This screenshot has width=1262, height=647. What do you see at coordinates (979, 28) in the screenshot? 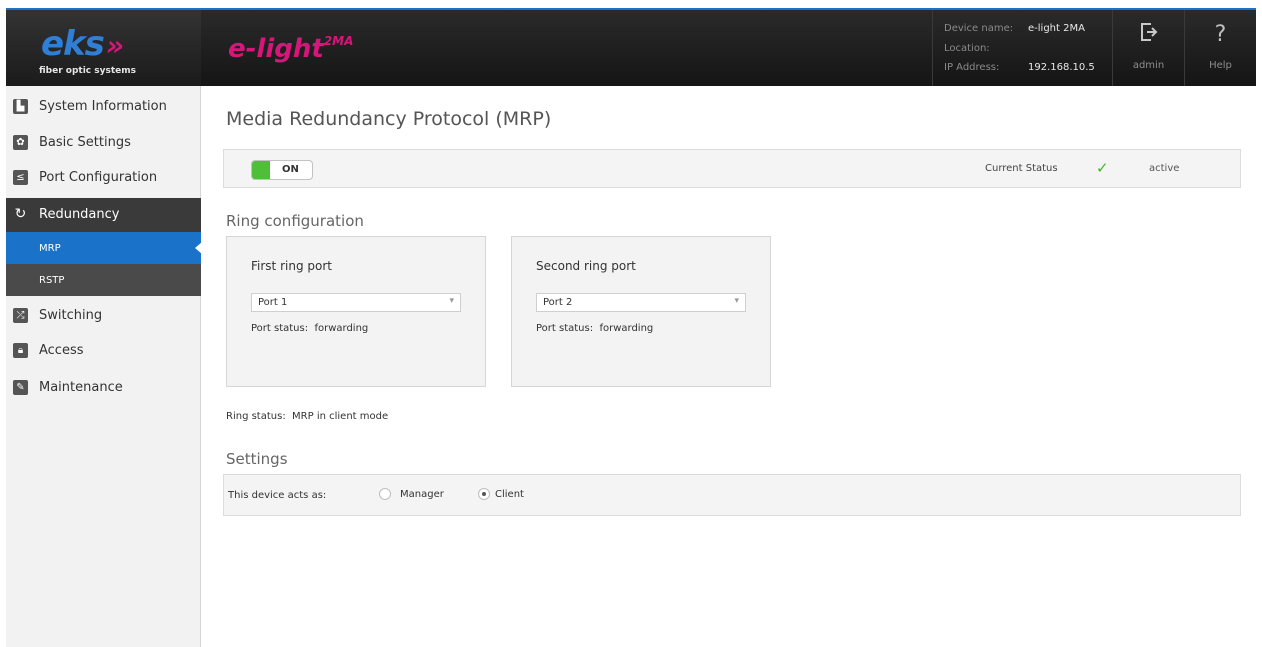
I see `device-name-label: Device name:` at bounding box center [979, 28].